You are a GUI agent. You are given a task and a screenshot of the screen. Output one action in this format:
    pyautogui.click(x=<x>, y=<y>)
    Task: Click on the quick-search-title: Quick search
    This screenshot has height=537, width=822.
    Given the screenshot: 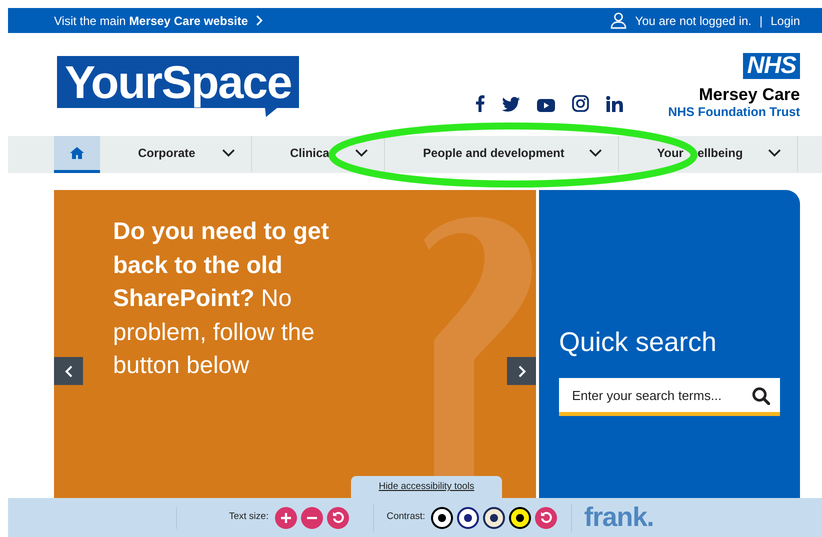 What is the action you would take?
    pyautogui.click(x=638, y=342)
    